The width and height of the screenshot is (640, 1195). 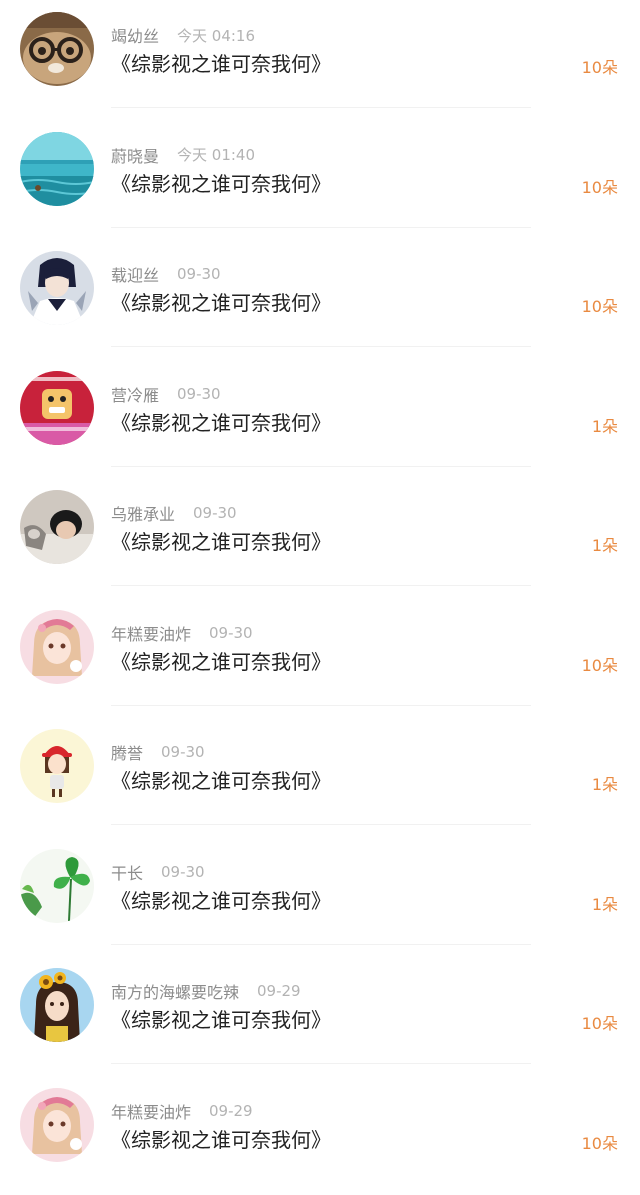 I want to click on name-line: 年糕要油炸 09-30, so click(x=182, y=633).